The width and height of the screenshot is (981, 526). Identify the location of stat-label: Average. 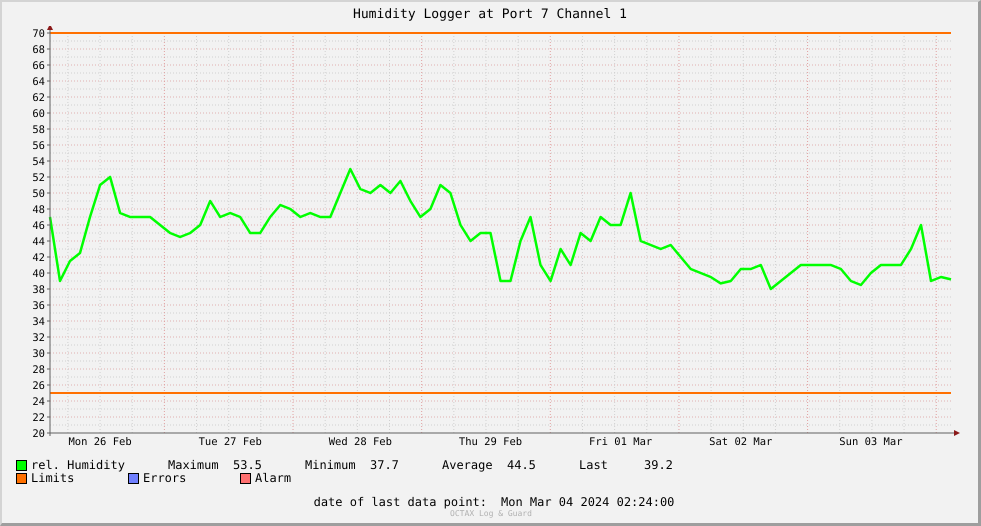
(468, 465).